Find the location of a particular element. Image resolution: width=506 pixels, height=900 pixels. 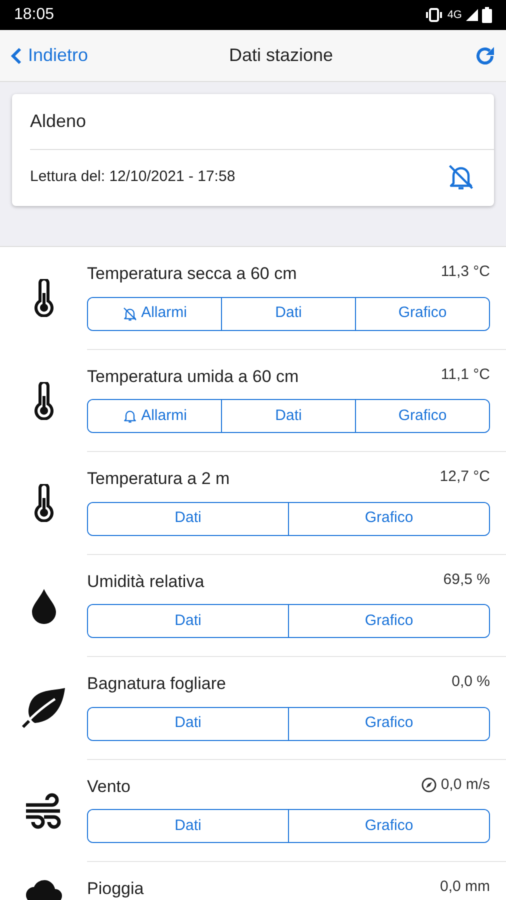

sensor-value: 0,0 % is located at coordinates (471, 682).